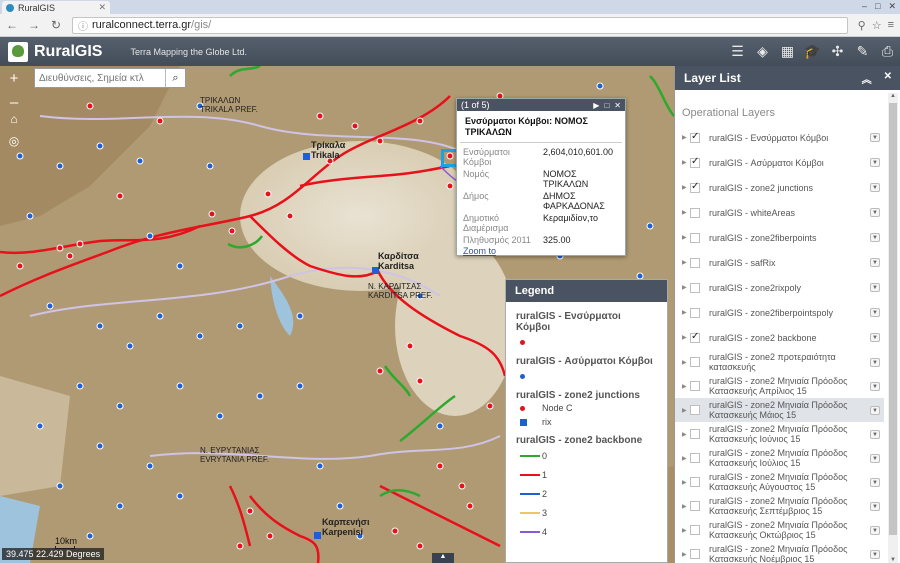 The image size is (900, 563). I want to click on maximize-icon: □, so click(877, 6).